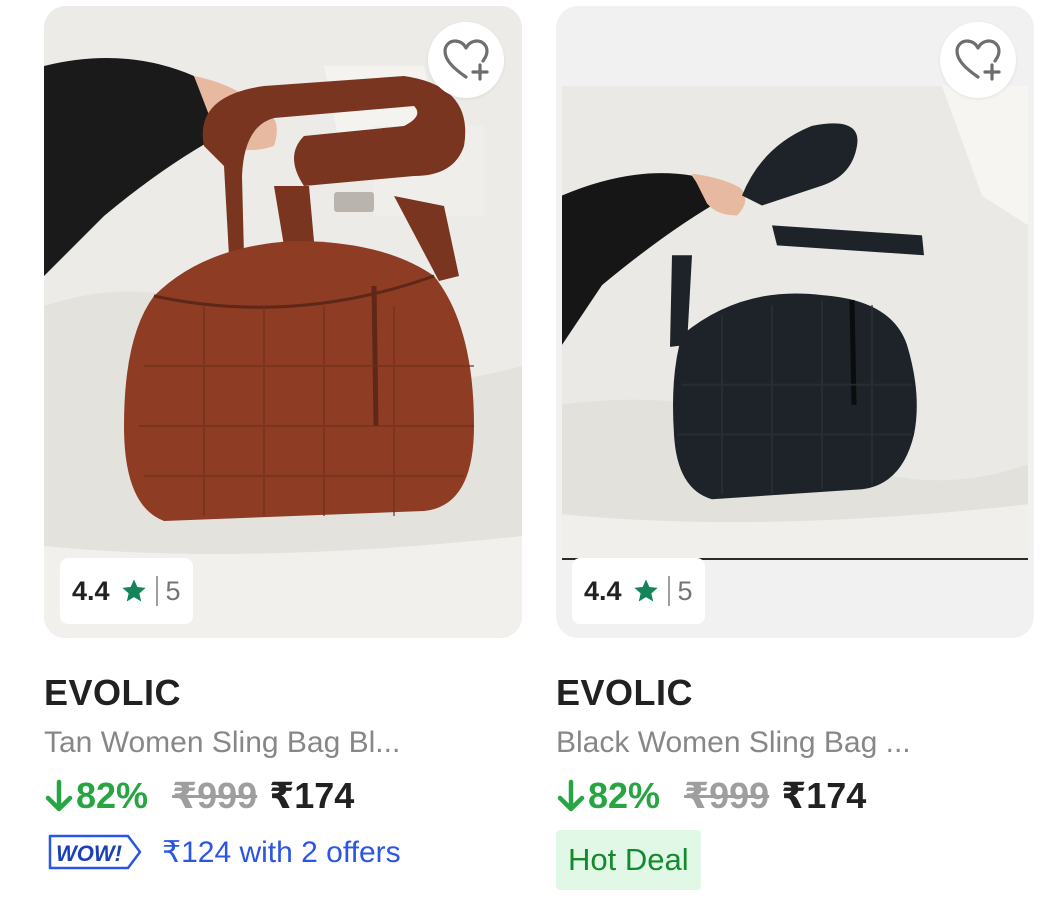 This screenshot has width=1044, height=898. I want to click on offer-row: WOW! ₹124 with 2 offers, so click(283, 852).